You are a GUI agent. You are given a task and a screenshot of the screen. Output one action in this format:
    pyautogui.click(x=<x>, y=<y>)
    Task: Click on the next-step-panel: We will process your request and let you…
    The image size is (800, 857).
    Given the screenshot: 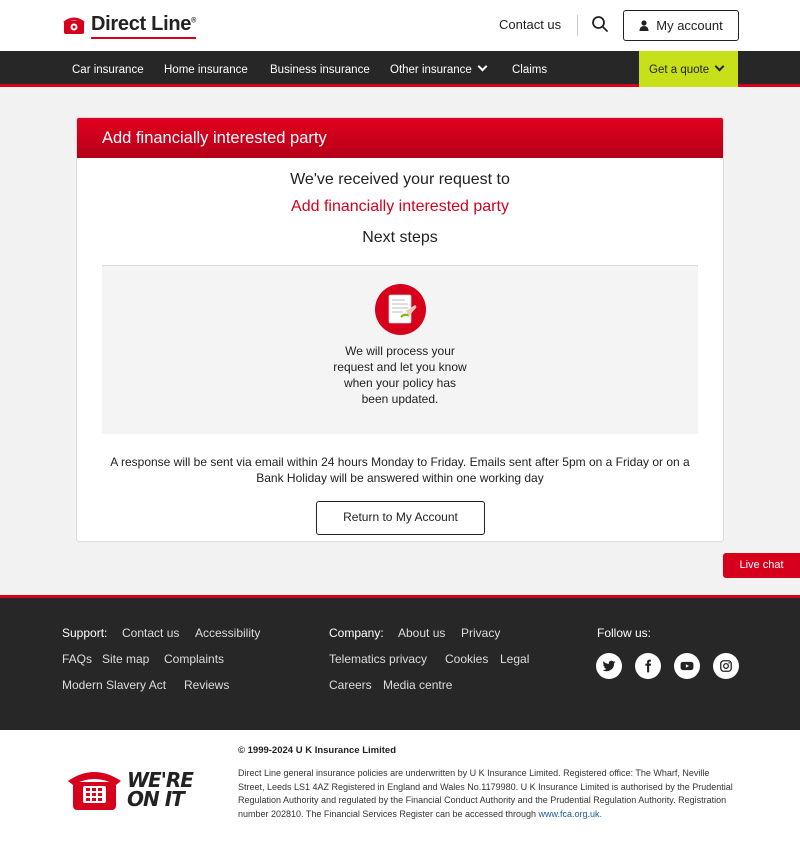 What is the action you would take?
    pyautogui.click(x=400, y=349)
    